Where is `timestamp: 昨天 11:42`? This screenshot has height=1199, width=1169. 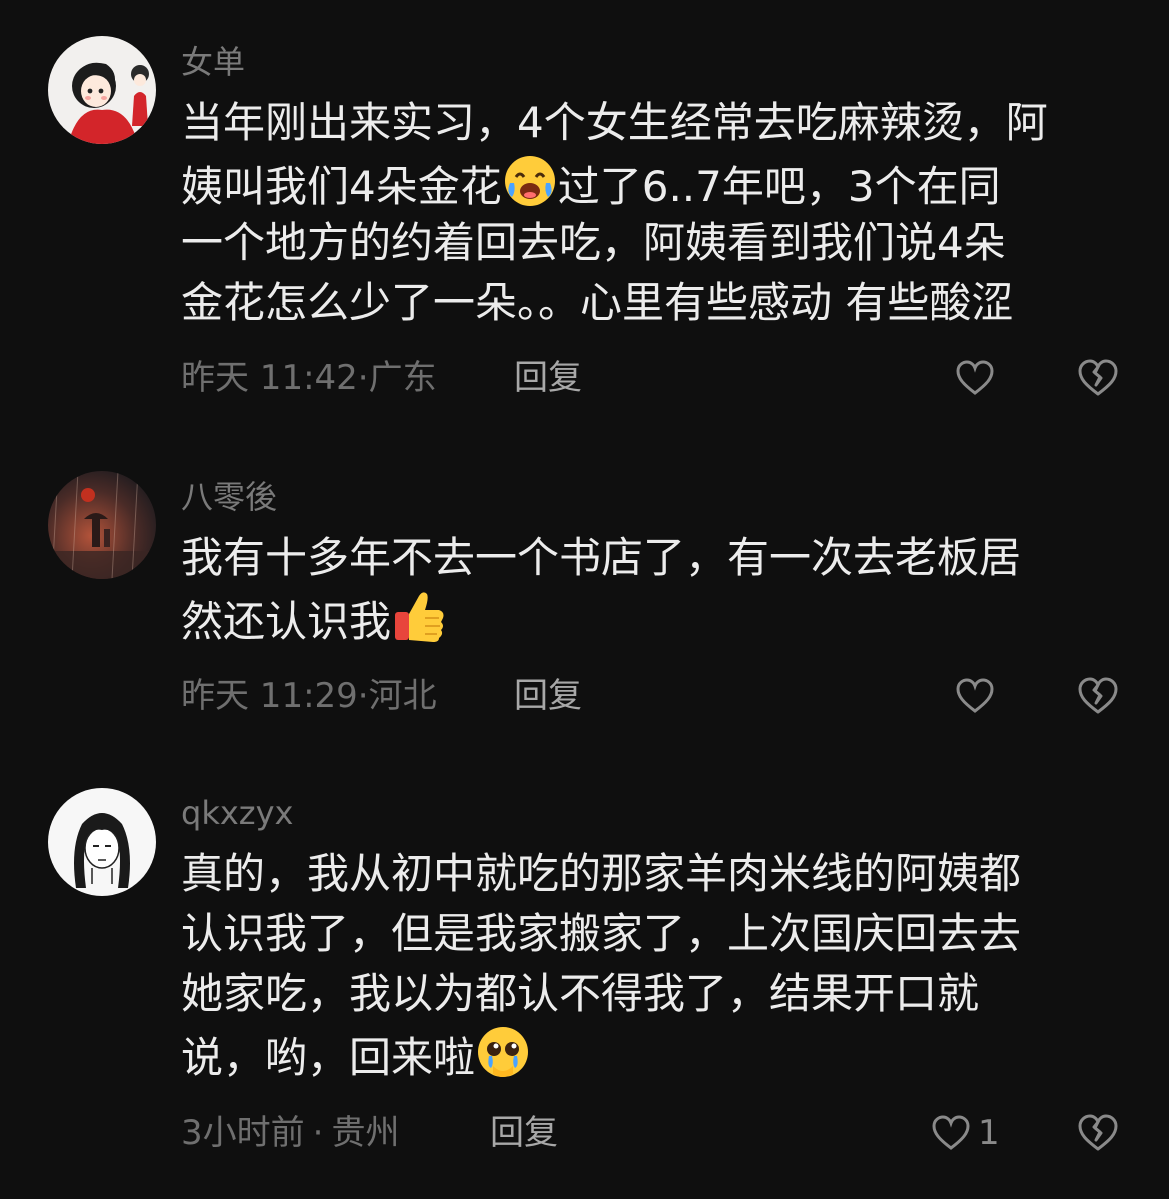
timestamp: 昨天 11:42 is located at coordinates (269, 378).